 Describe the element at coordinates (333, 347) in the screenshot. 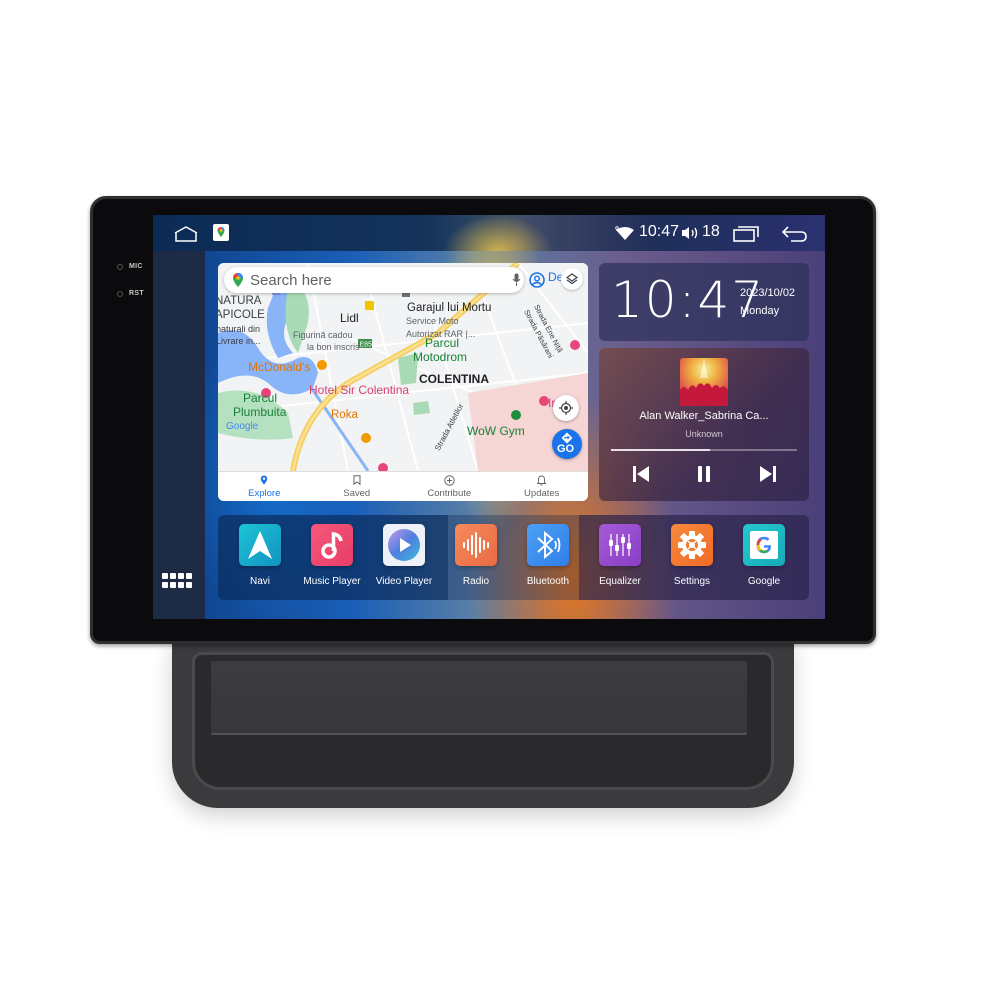

I see `map-label: la bon inscris` at that location.